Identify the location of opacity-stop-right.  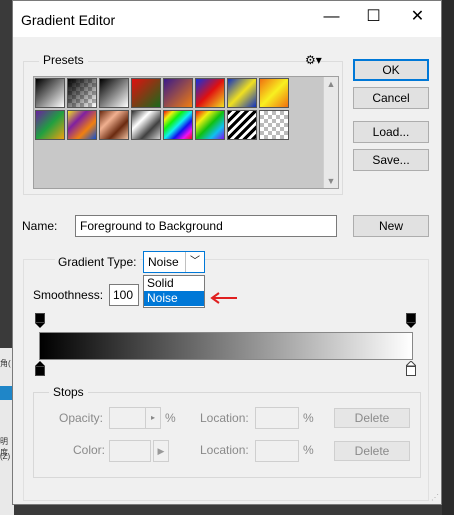
(411, 321).